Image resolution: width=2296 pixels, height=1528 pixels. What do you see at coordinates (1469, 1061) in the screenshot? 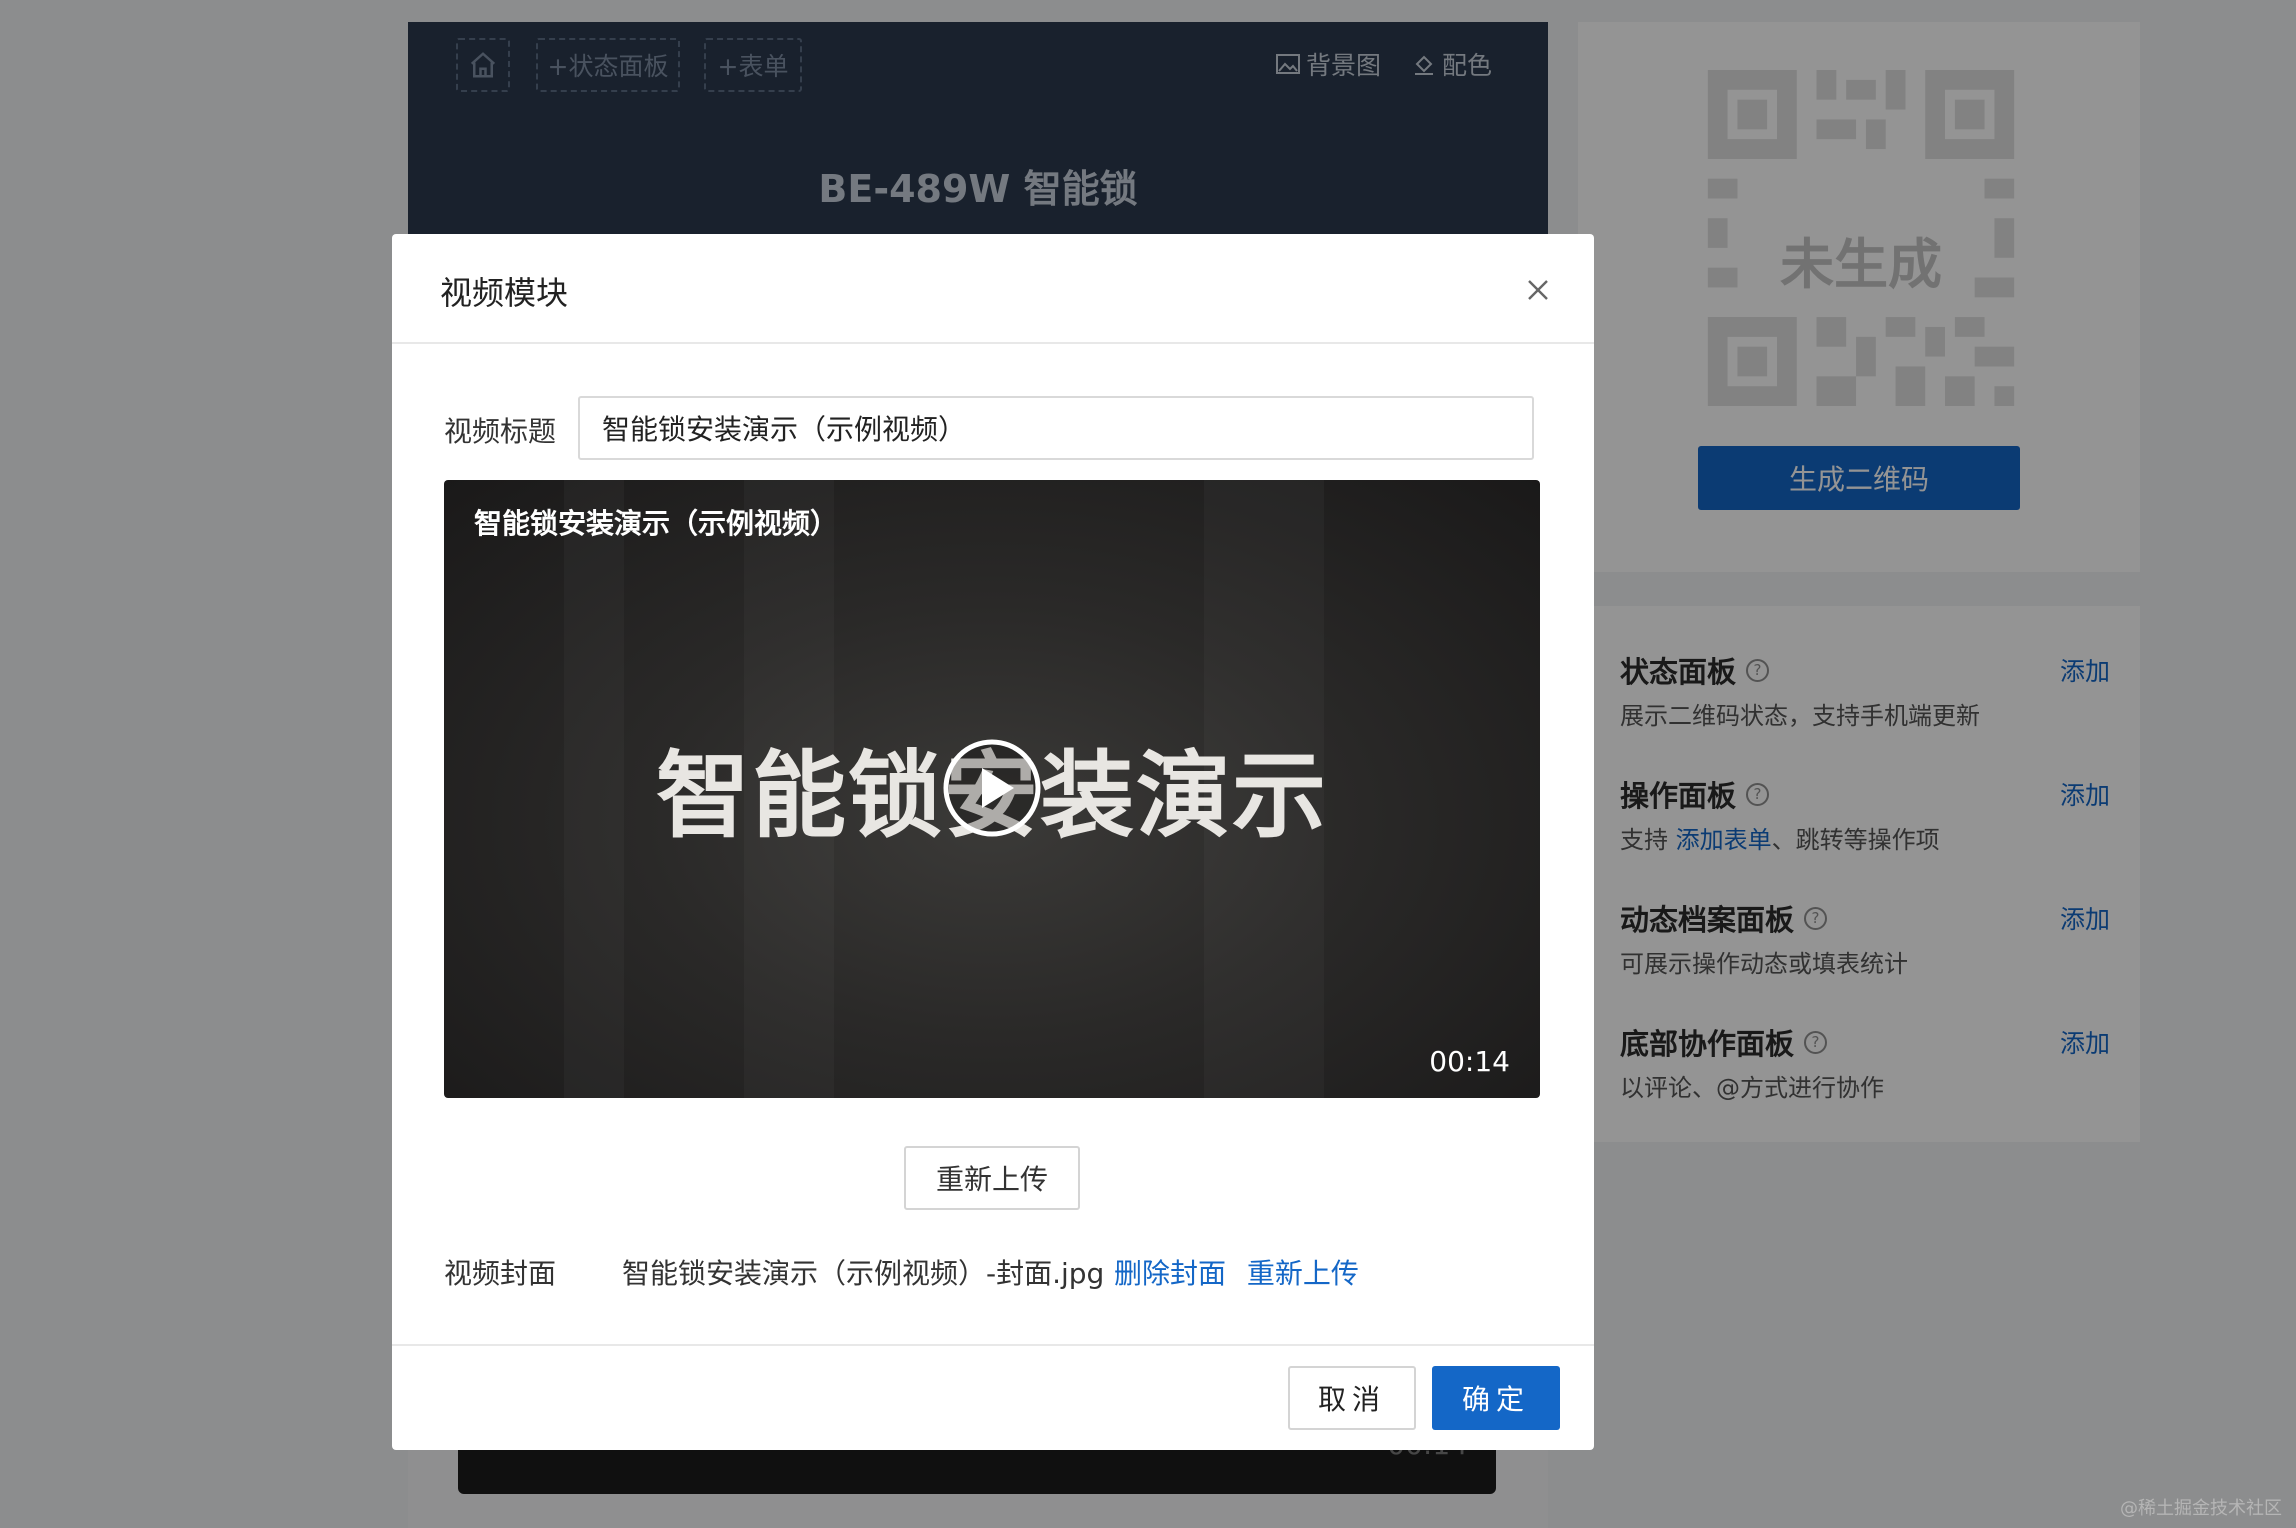
I see `video-duration: 00:14` at bounding box center [1469, 1061].